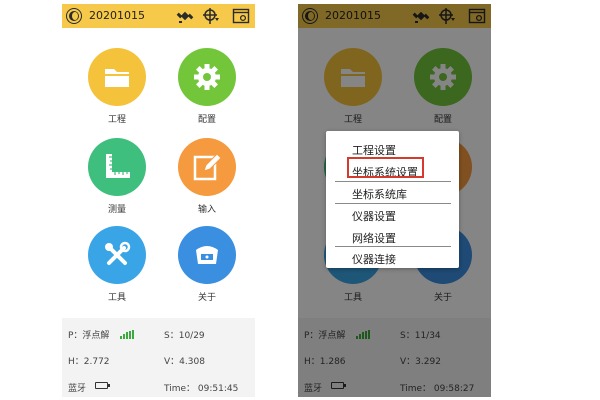  I want to click on menu-item-coord-system-library: 坐标系统库, so click(392, 192).